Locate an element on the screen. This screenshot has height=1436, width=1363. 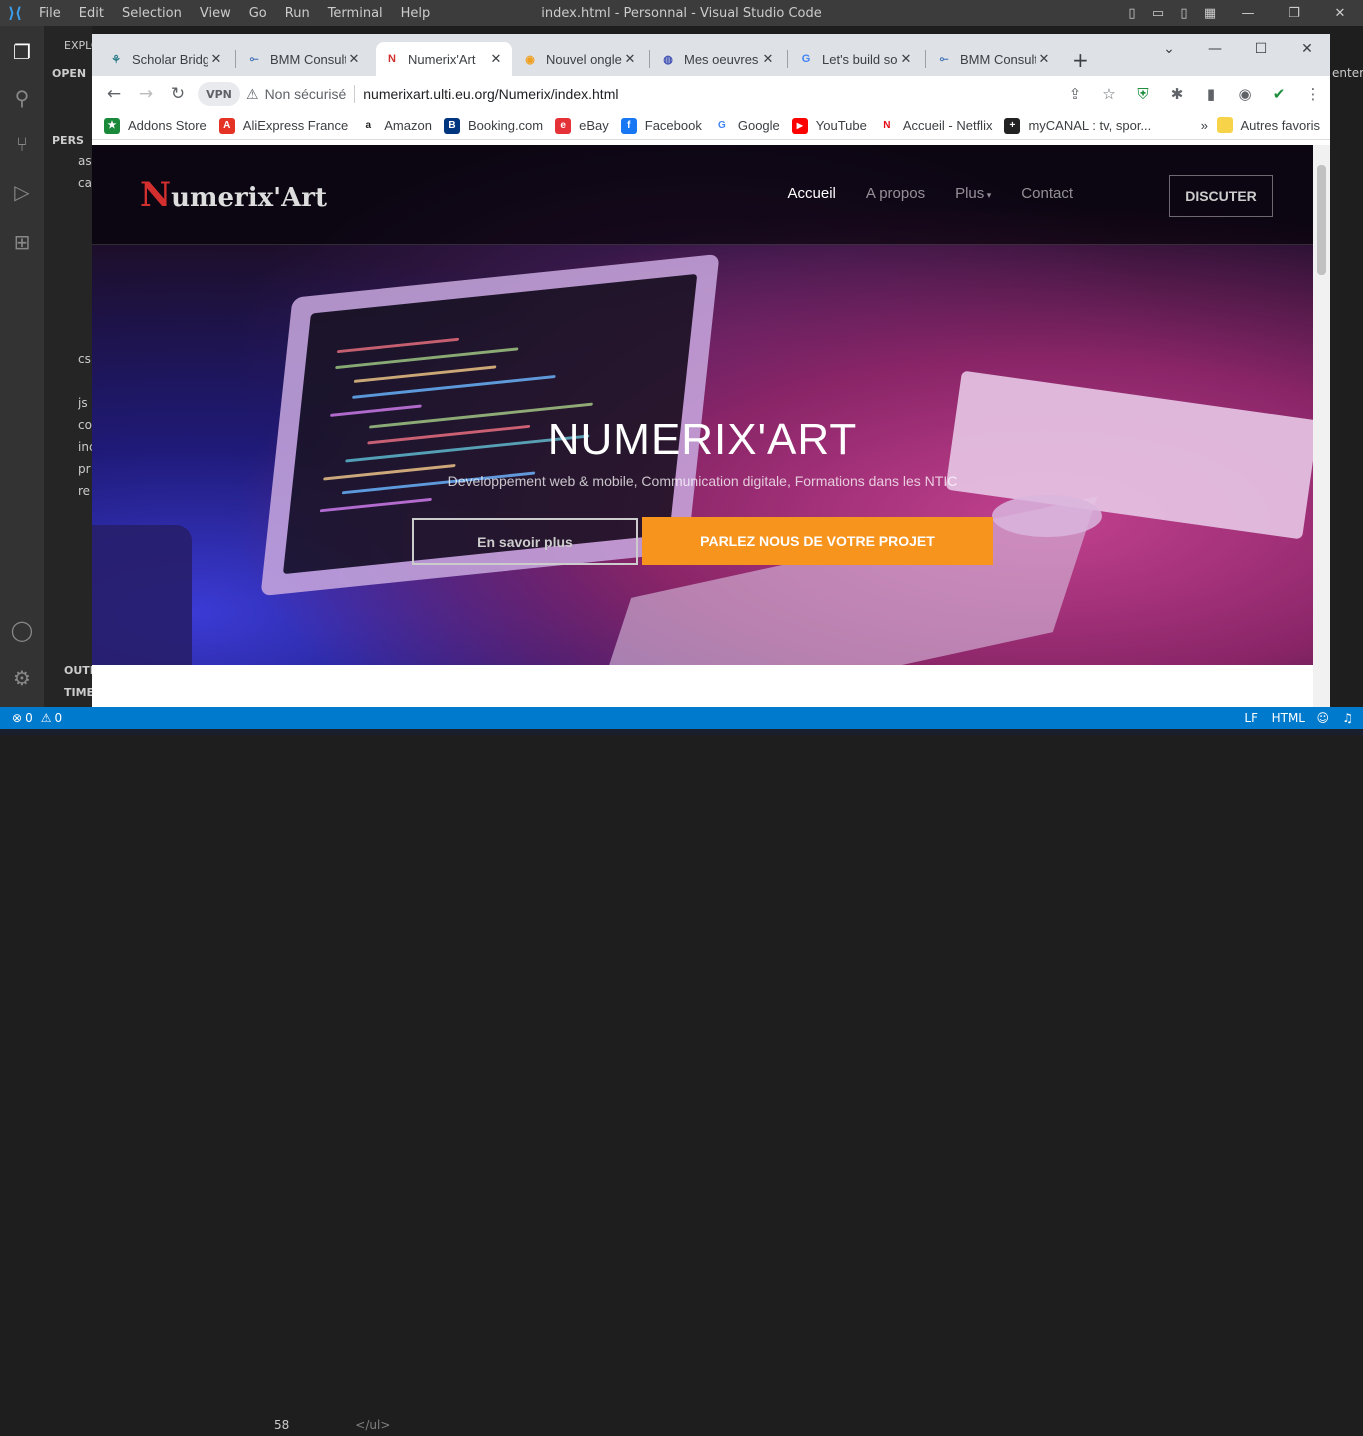
bookmark-netflix: N Accueil - Netflix is located at coordinates (935, 125).